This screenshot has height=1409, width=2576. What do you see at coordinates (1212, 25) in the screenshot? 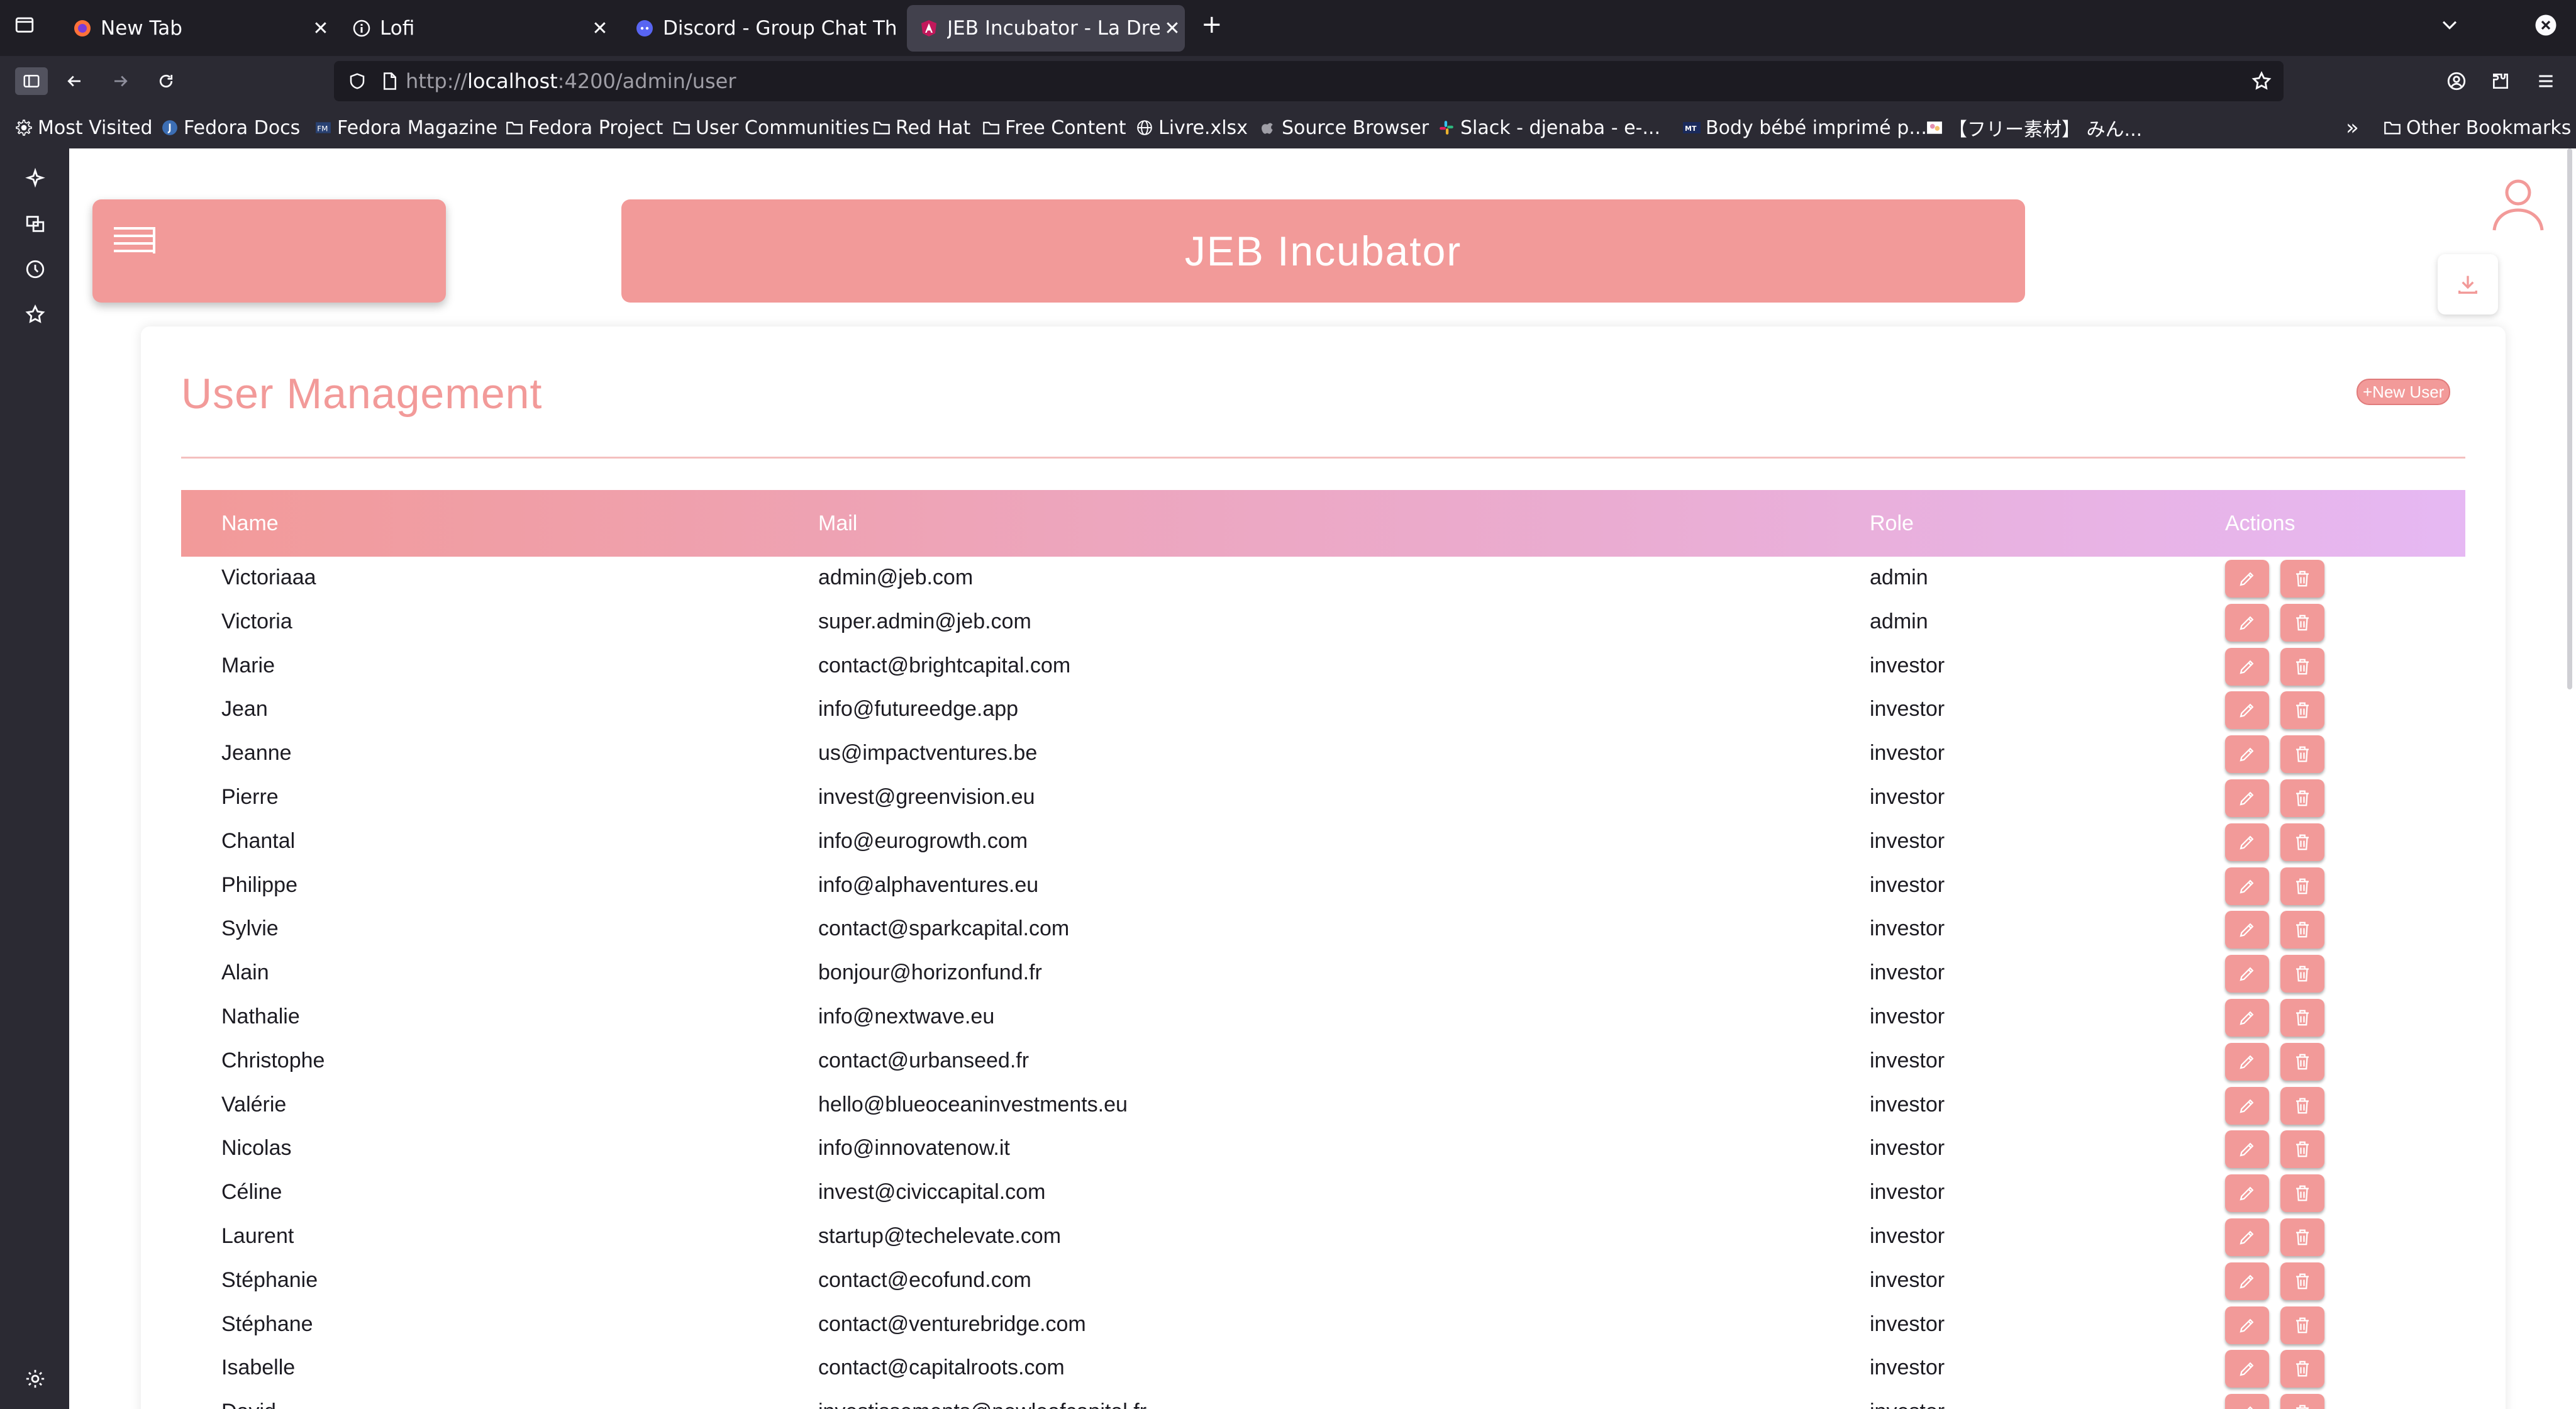
I see `new-tab-icon: +` at bounding box center [1212, 25].